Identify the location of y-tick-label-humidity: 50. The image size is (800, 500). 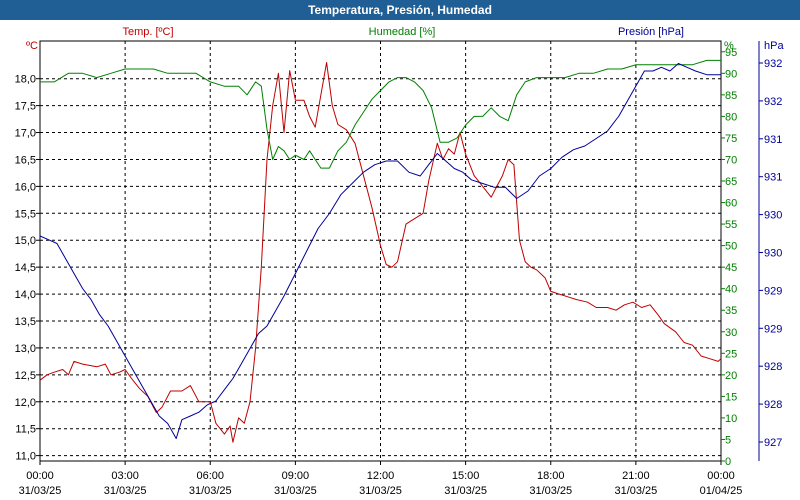
(731, 247).